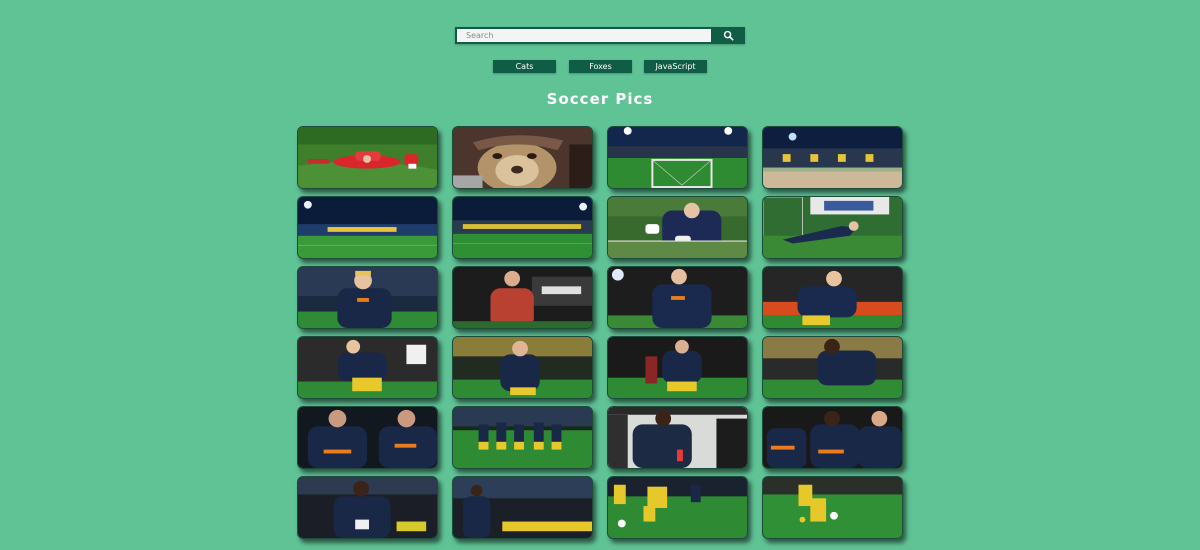 The image size is (1200, 550). I want to click on search-icon, so click(728, 35).